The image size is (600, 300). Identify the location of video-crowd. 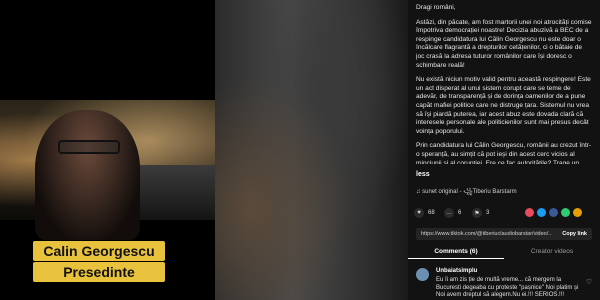
(175, 192).